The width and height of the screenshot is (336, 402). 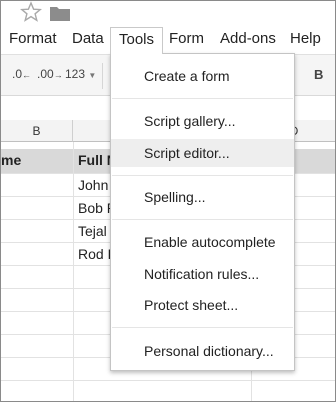 I want to click on header-cell-name: me, so click(x=11, y=160).